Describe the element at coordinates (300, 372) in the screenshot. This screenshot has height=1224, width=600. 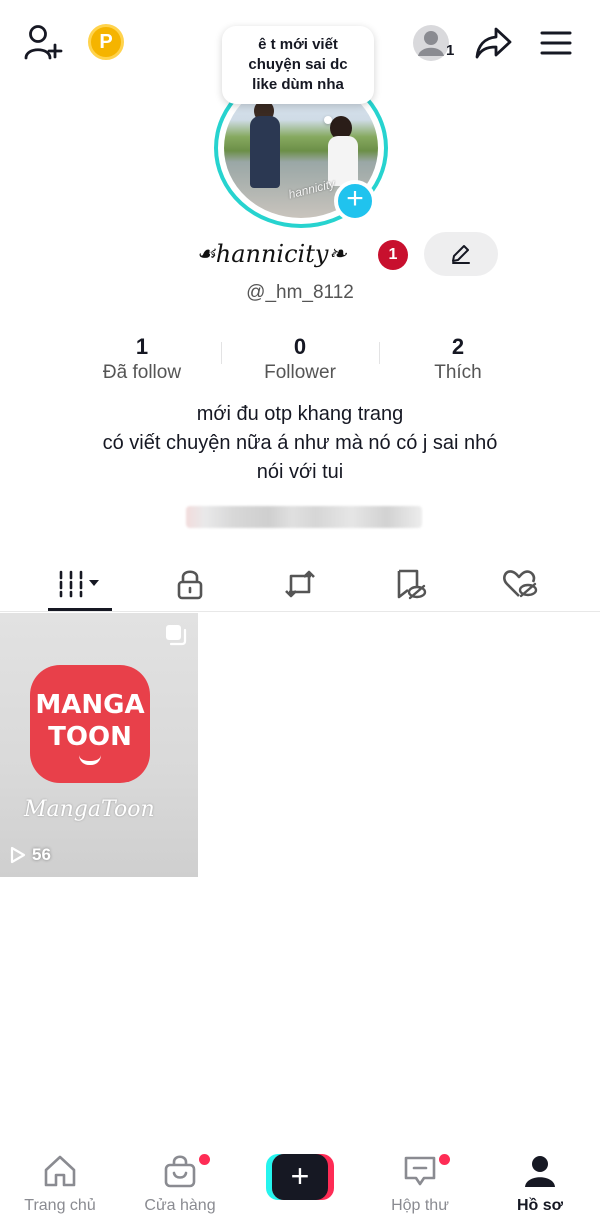
I see `follower-label: Follower` at that location.